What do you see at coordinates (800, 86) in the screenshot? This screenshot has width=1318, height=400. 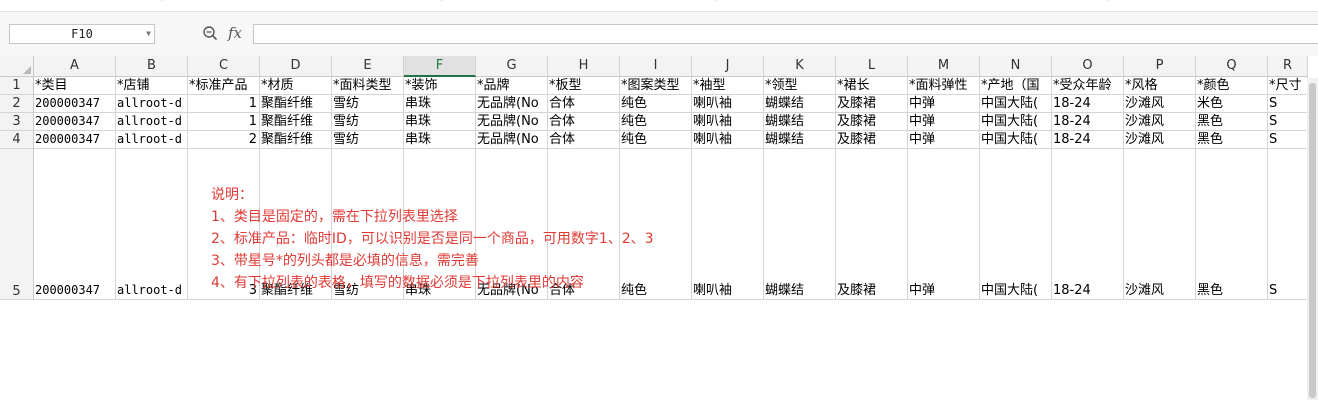 I see `column-title-cell: *领型` at bounding box center [800, 86].